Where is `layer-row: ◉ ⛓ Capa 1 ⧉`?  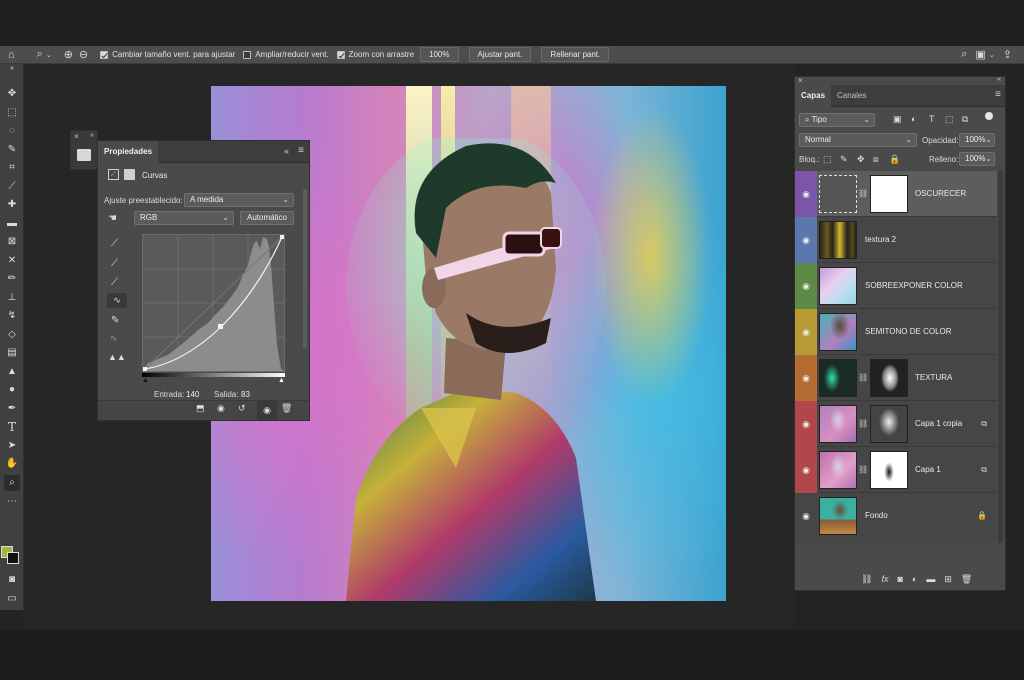 layer-row: ◉ ⛓ Capa 1 ⧉ is located at coordinates (896, 470).